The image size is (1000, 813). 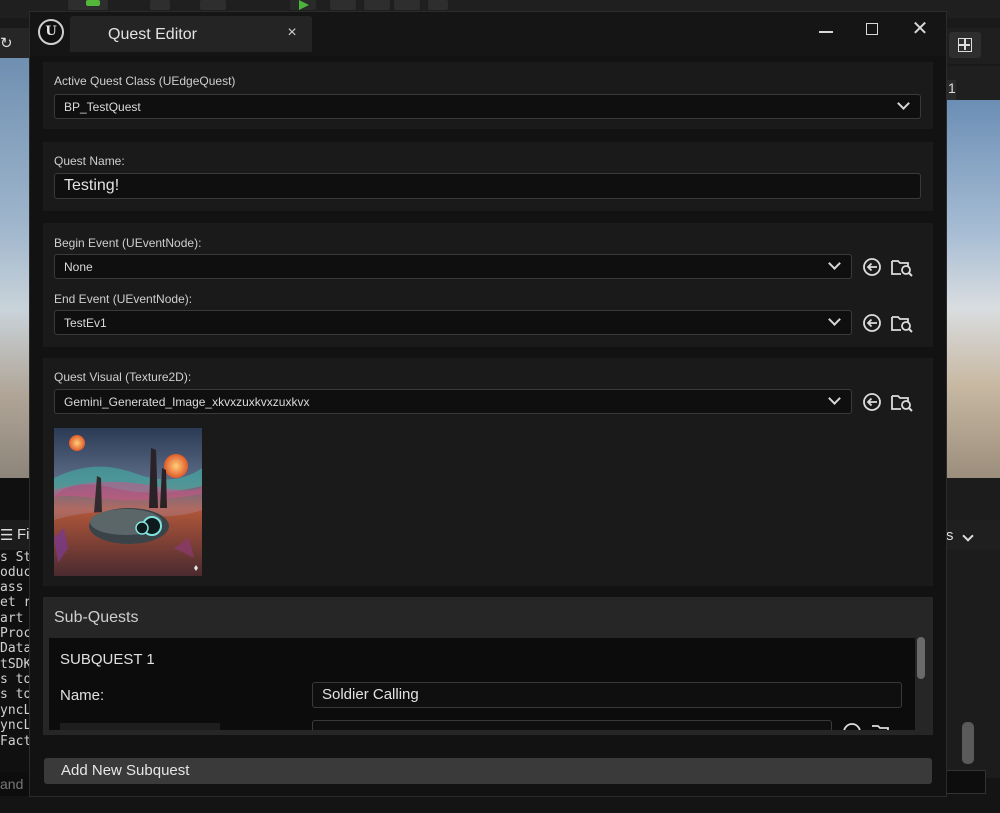 What do you see at coordinates (93, 3) in the screenshot?
I see `add-icon` at bounding box center [93, 3].